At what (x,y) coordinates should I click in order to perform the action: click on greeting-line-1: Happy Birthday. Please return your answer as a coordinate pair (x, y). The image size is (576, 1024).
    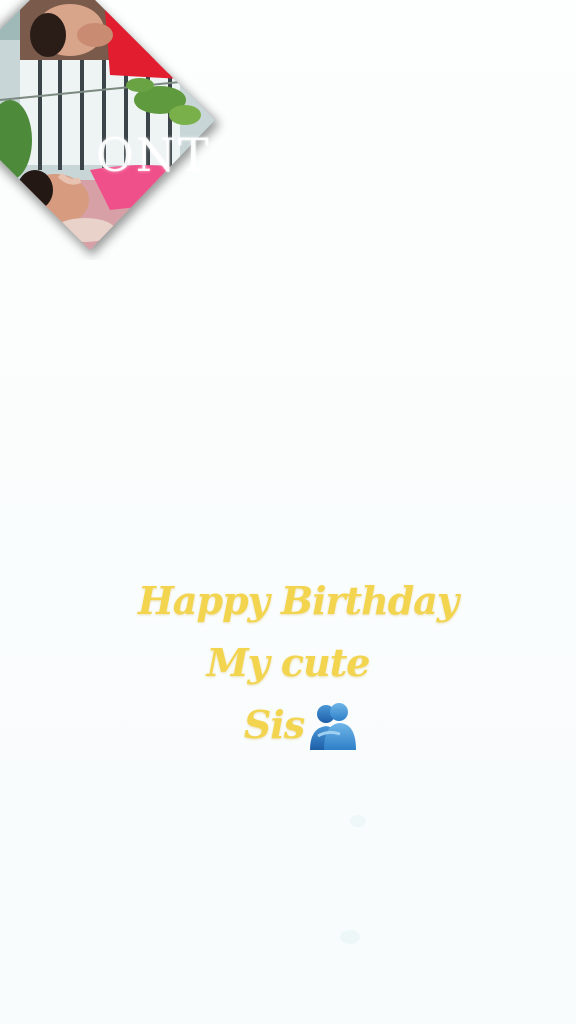
    Looking at the image, I should click on (298, 600).